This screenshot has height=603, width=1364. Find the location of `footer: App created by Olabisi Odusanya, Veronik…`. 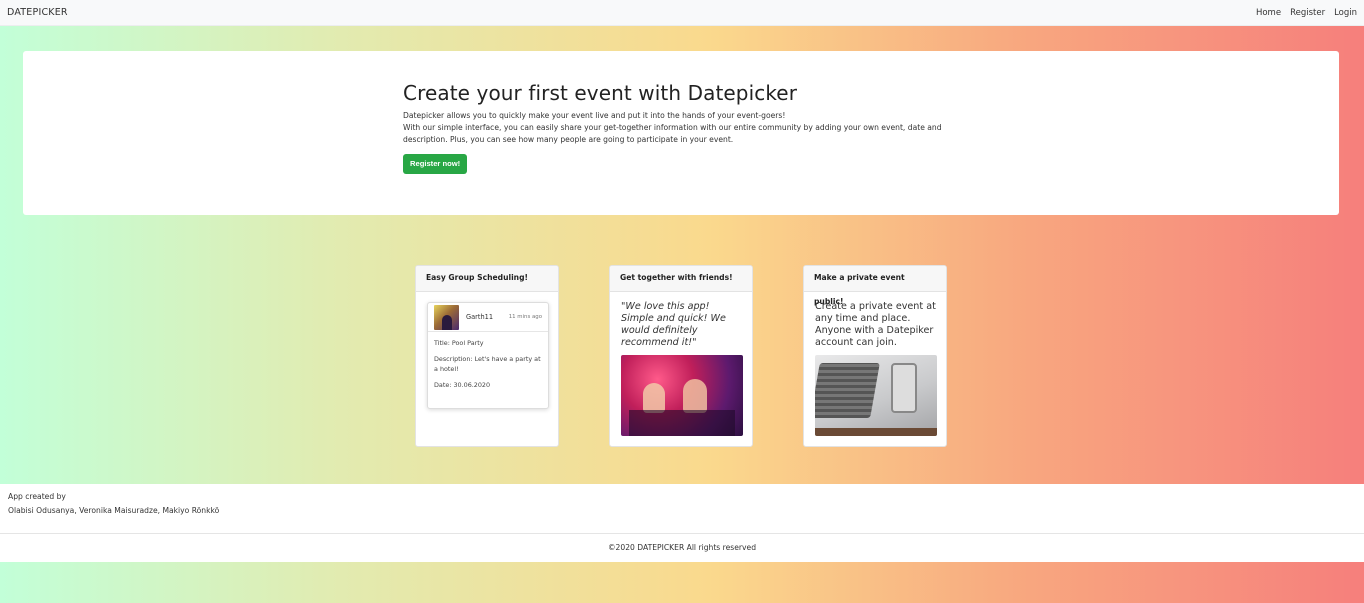

footer: App created by Olabisi Odusanya, Veronik… is located at coordinates (682, 523).